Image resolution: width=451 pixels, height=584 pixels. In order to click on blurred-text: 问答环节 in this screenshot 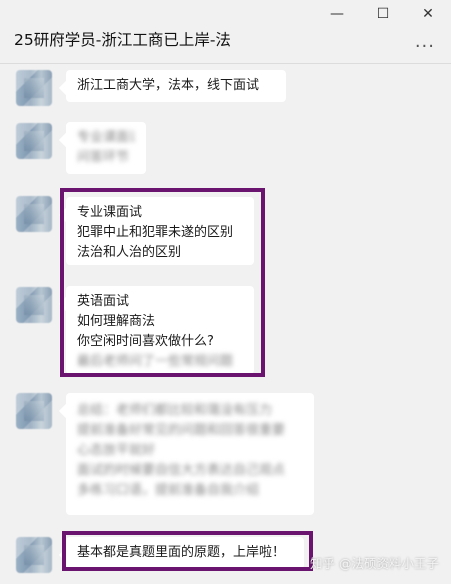, I will do `click(103, 157)`.